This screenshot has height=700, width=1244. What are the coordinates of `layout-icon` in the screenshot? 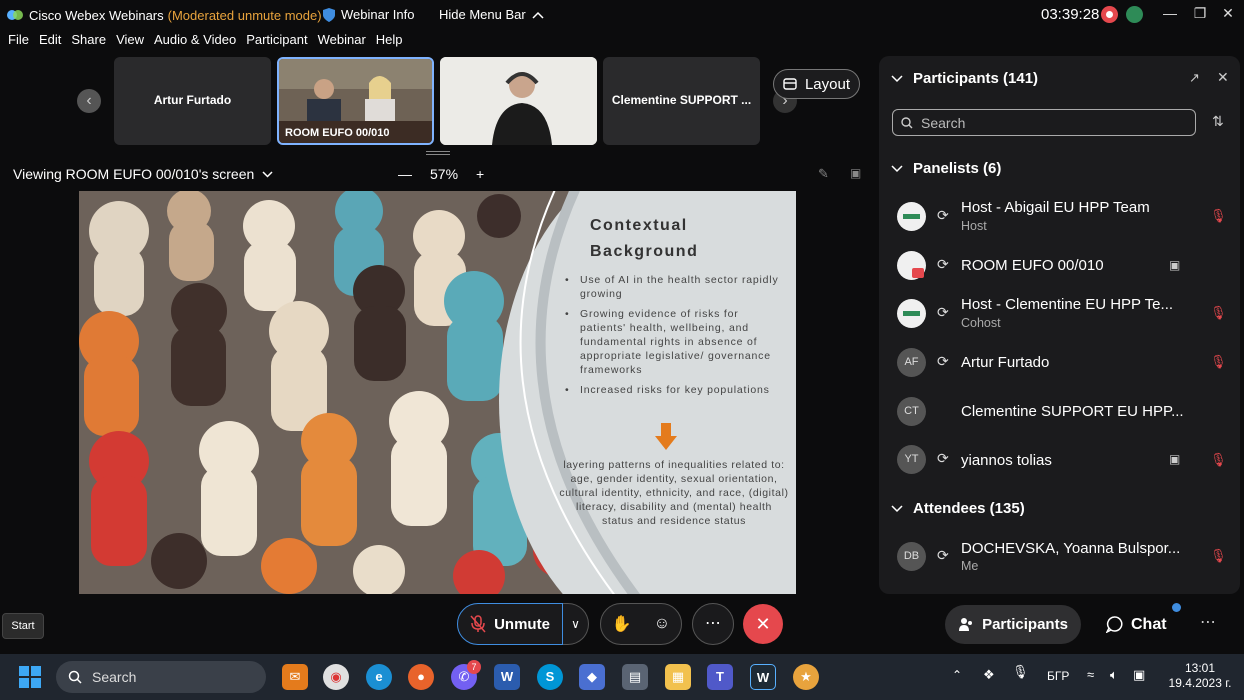 It's located at (790, 84).